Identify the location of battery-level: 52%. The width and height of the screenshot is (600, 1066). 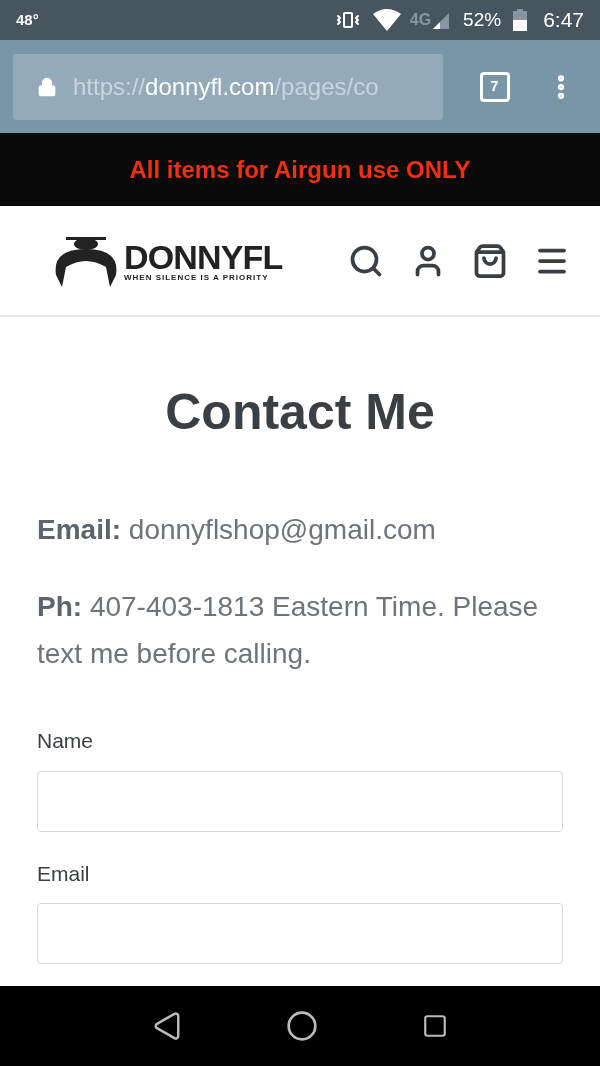
(482, 19).